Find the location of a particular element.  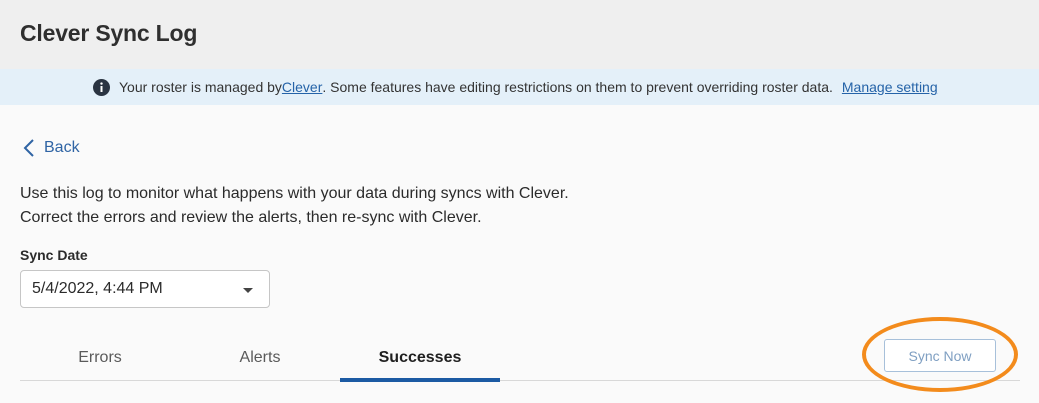

back-button: Back is located at coordinates (51, 148).